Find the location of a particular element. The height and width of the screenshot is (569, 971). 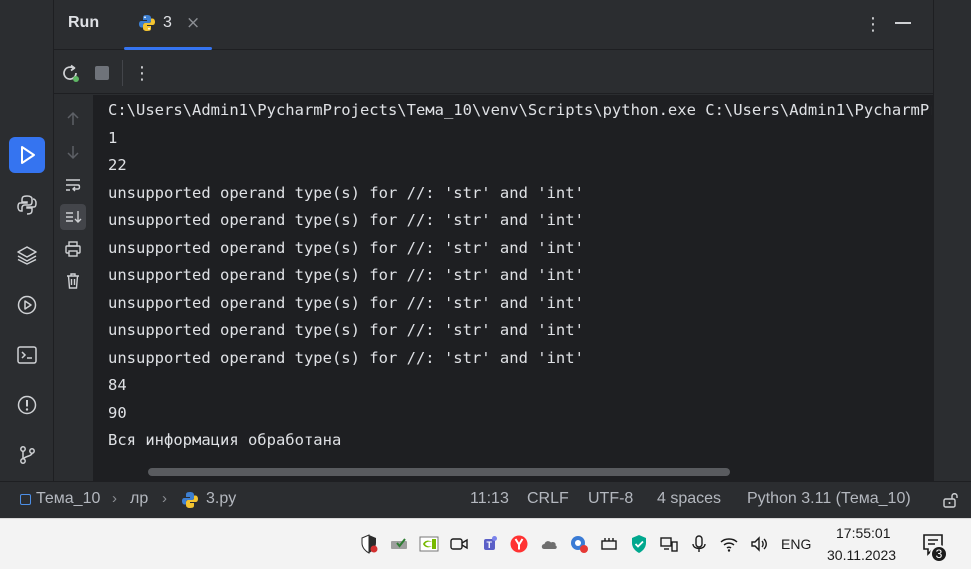

scroll-up-button is located at coordinates (73, 119).